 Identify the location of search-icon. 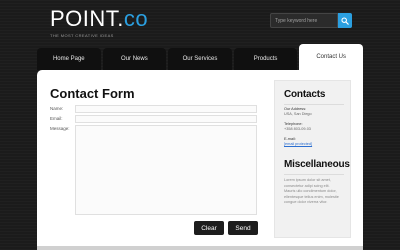
(345, 20).